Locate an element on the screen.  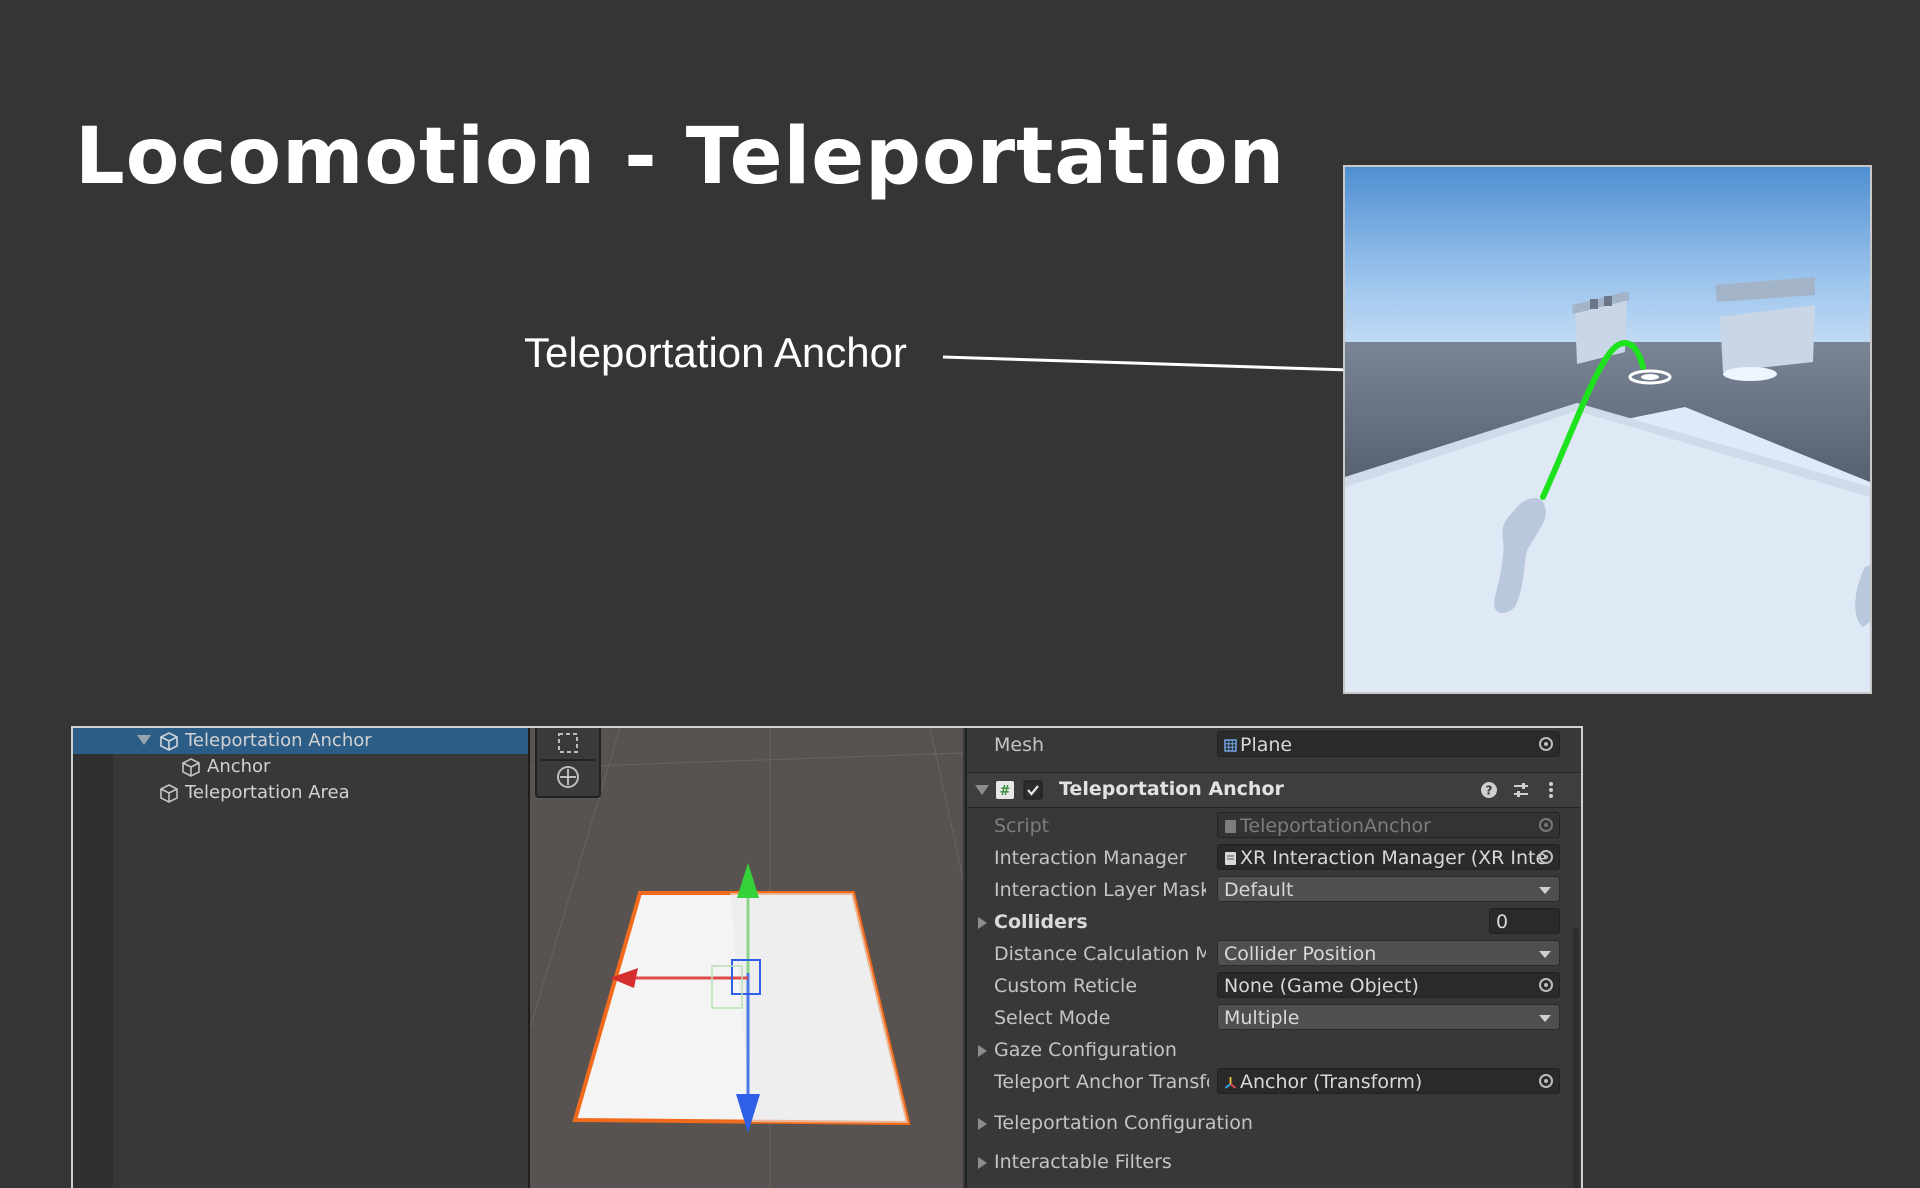
script-label: Script is located at coordinates (1022, 826).